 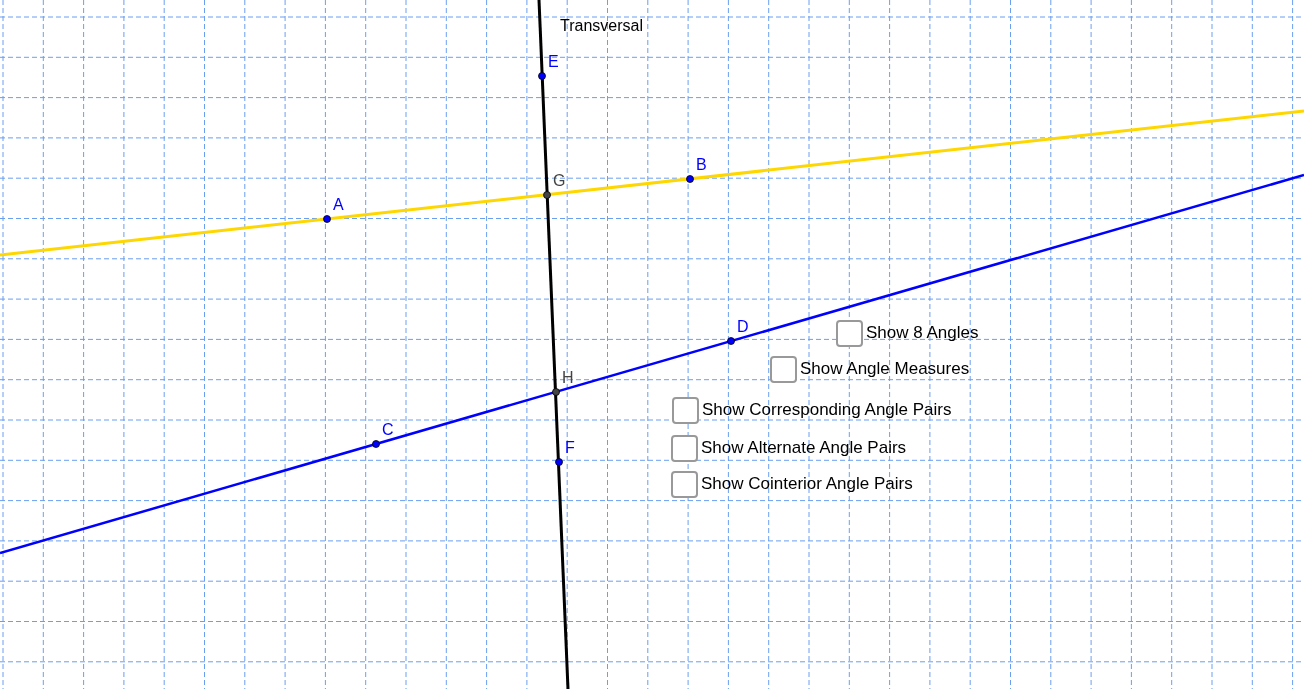 I want to click on point-label: E, so click(x=553, y=62).